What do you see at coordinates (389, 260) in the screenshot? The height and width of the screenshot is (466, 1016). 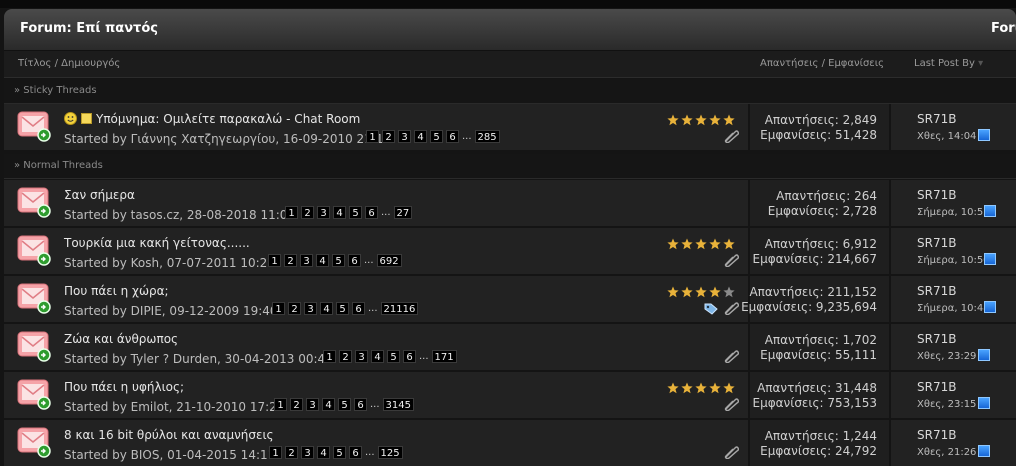 I see `last-page-link: 692` at bounding box center [389, 260].